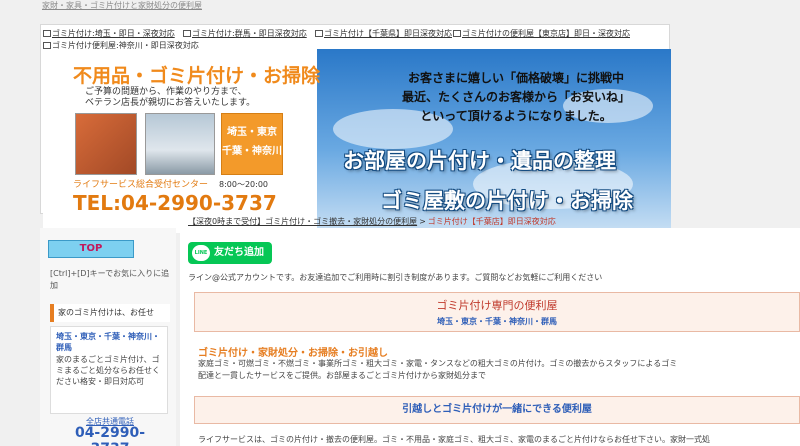 The image size is (800, 446). Describe the element at coordinates (302, 221) in the screenshot. I see `breadcrumb-home-link: 【深夜0時まで受付】ゴミ片付け・ゴミ撤去・家財処分の便利屋` at that location.